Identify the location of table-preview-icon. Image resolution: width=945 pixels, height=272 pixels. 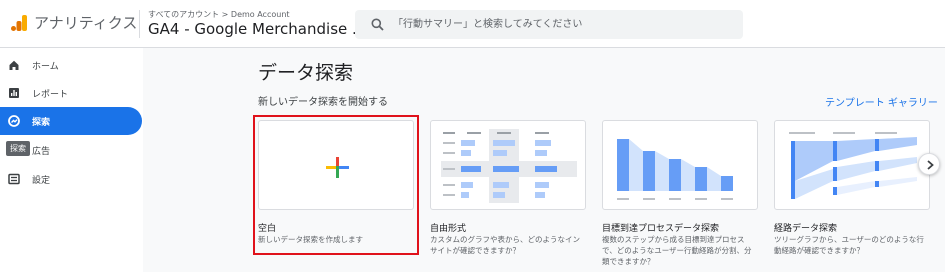
(509, 166).